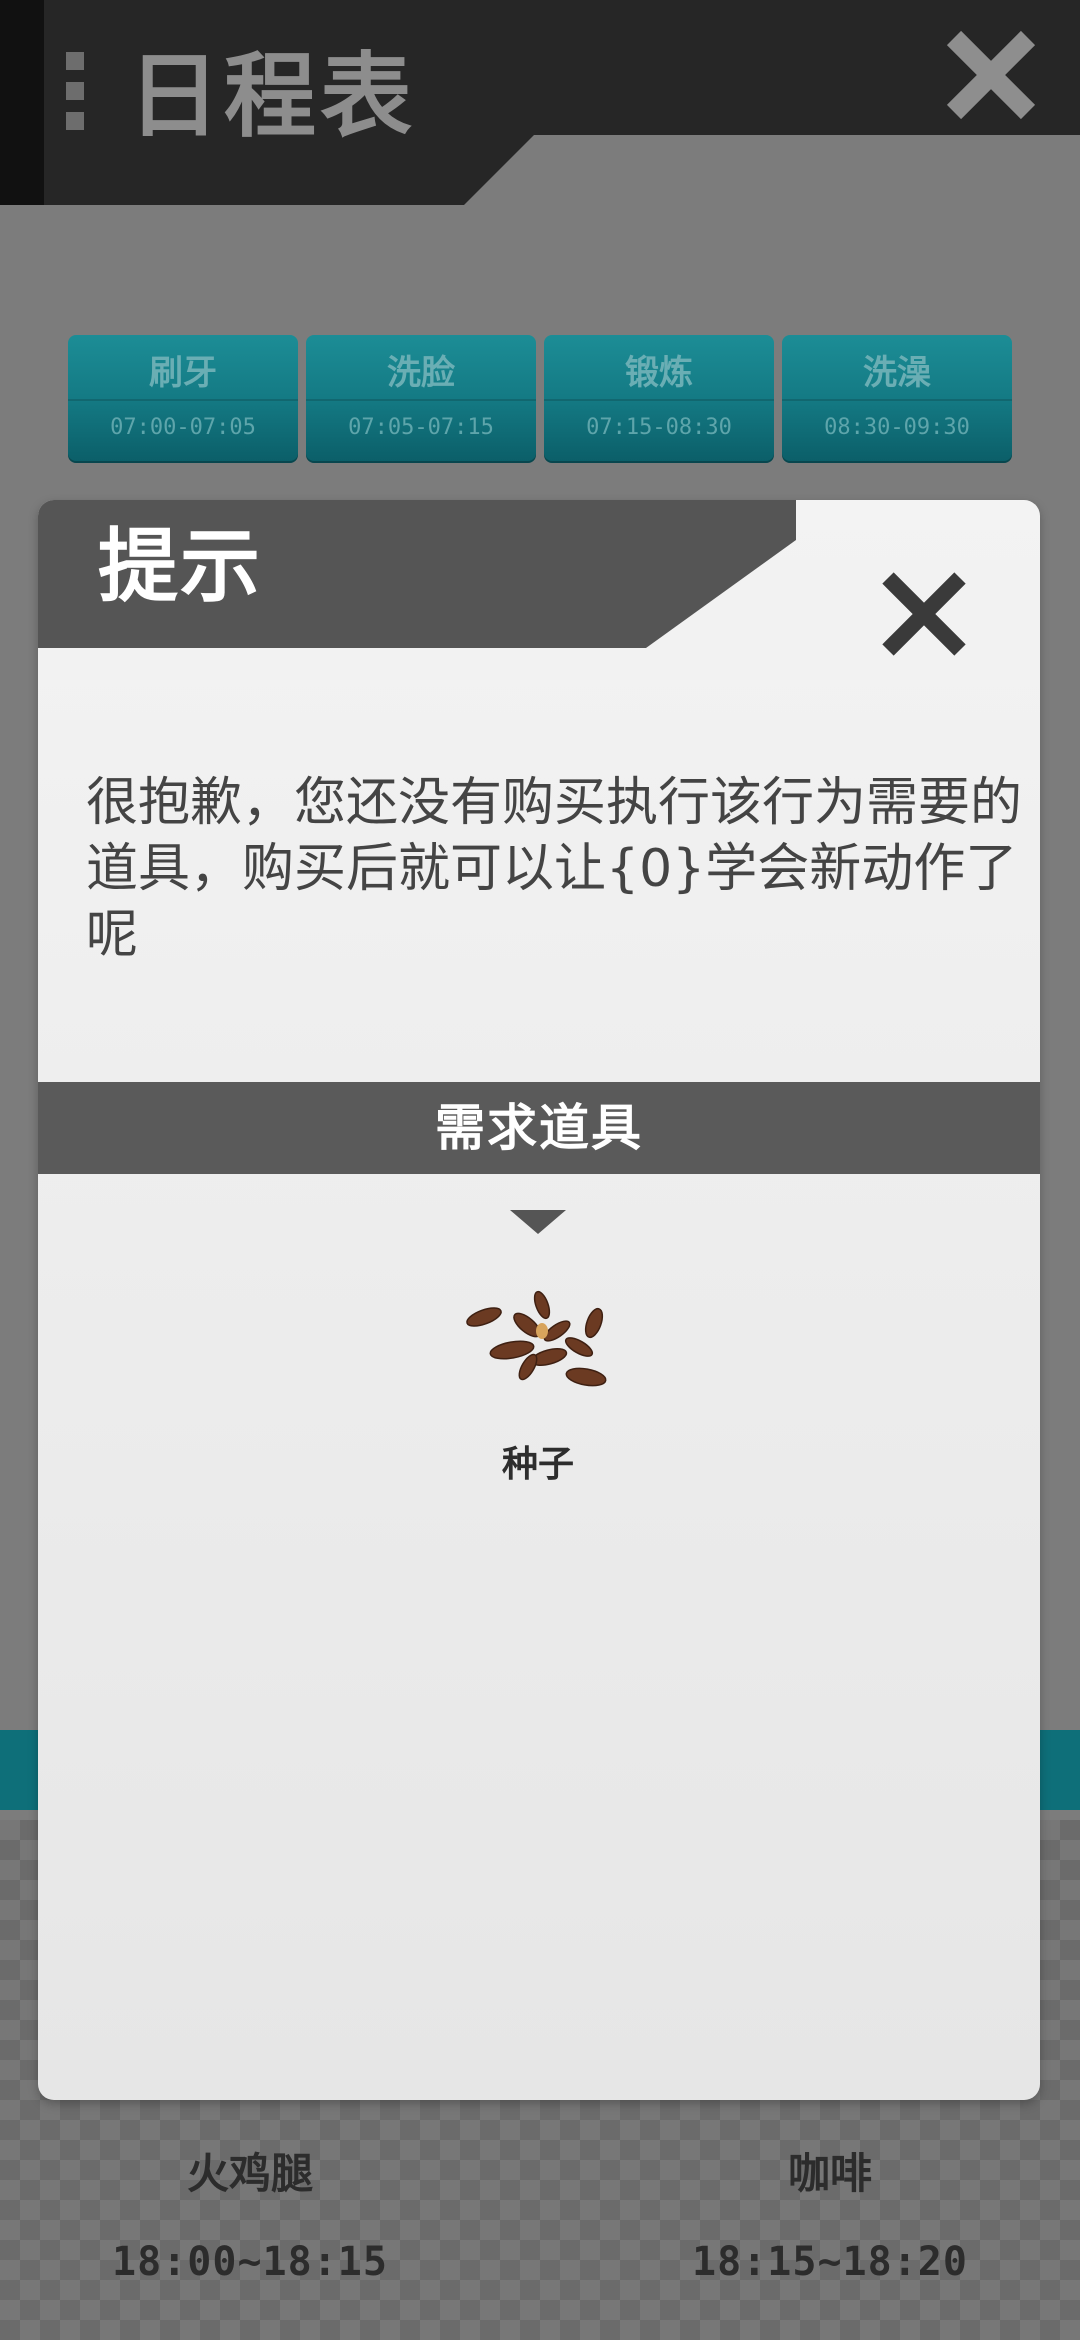 This screenshot has height=2340, width=1080. I want to click on task-time: 07:15-08:30, so click(659, 427).